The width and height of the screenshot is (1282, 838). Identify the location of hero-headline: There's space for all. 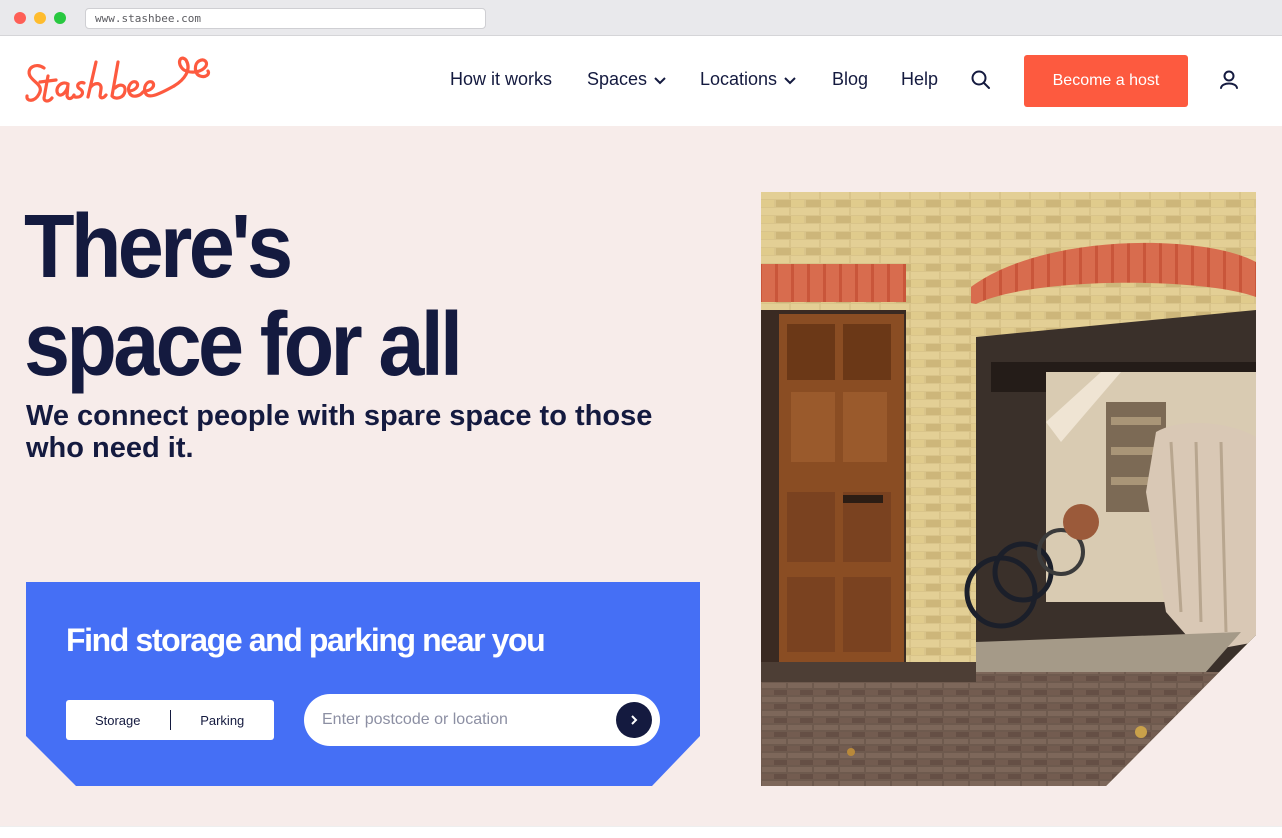
(318, 296).